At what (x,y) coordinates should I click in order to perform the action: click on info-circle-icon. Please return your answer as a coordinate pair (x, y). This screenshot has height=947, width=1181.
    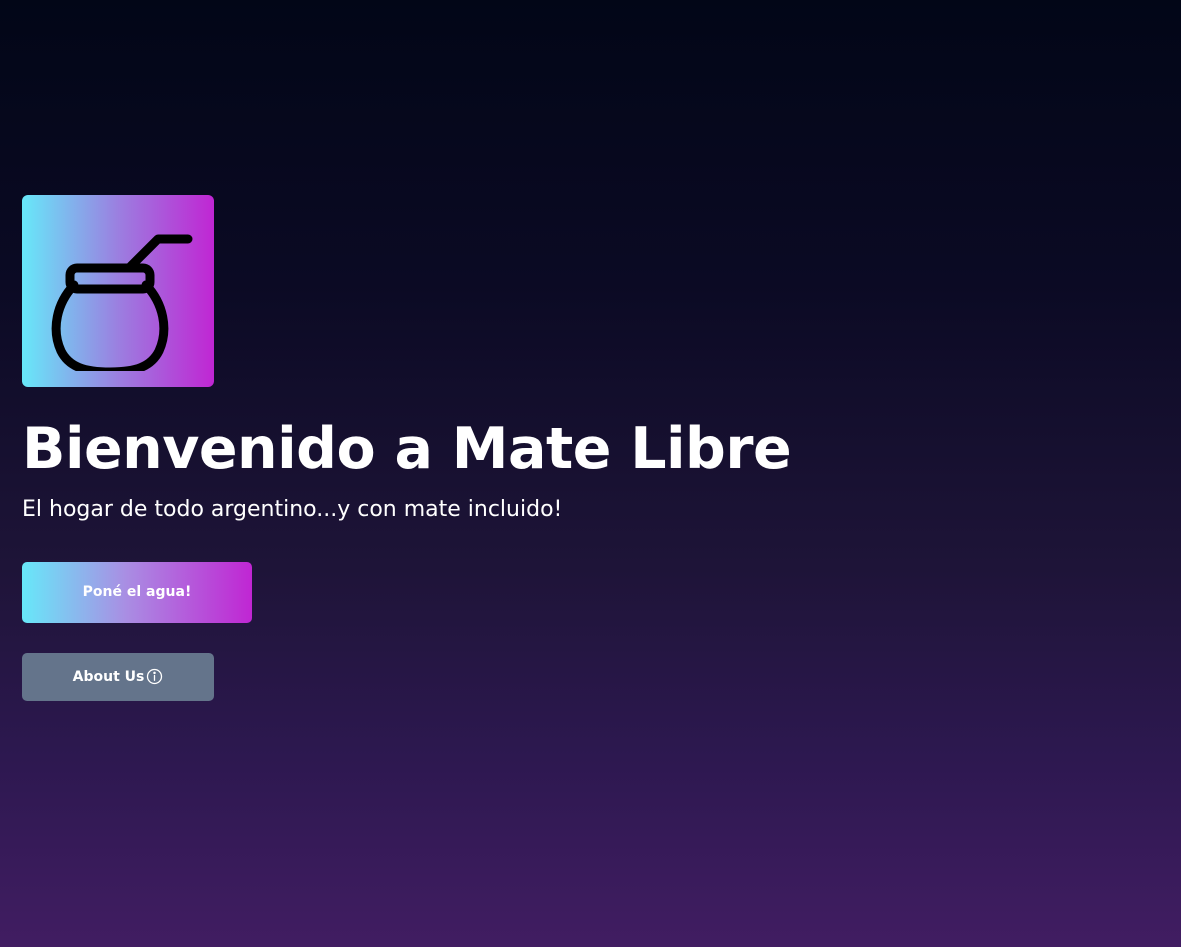
    Looking at the image, I should click on (154, 676).